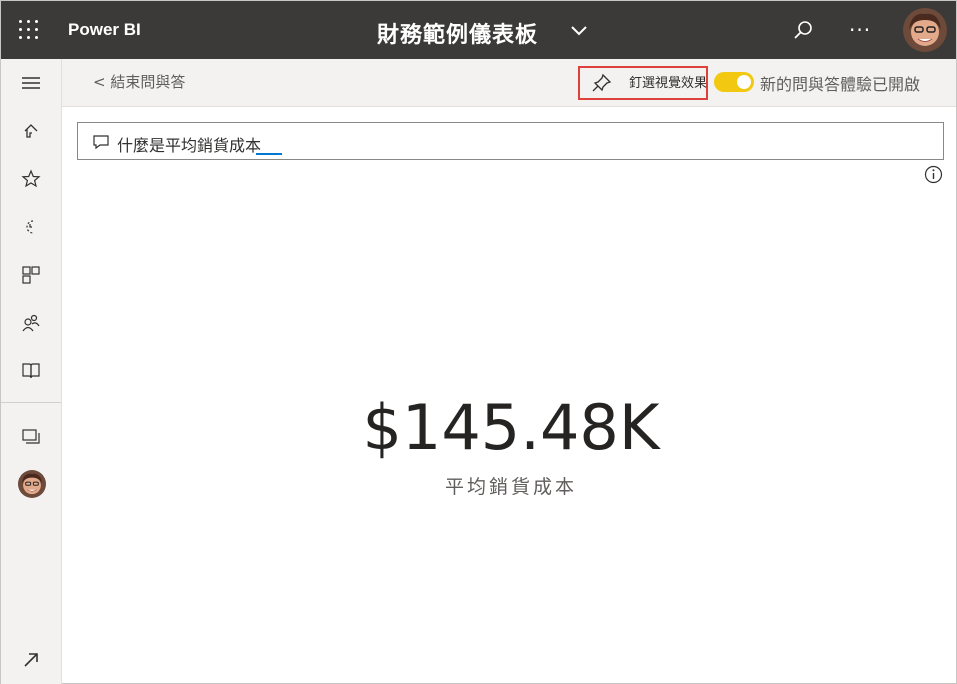 Image resolution: width=957 pixels, height=684 pixels. What do you see at coordinates (510, 487) in the screenshot?
I see `kpi-label: 平均銷貨成本` at bounding box center [510, 487].